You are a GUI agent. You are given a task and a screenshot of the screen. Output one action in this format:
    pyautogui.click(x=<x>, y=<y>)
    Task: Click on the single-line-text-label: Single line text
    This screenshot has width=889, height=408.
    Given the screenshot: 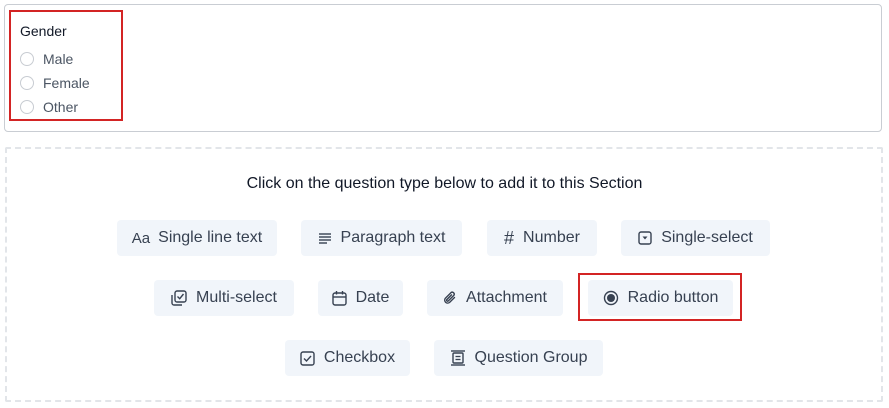 What is the action you would take?
    pyautogui.click(x=210, y=237)
    